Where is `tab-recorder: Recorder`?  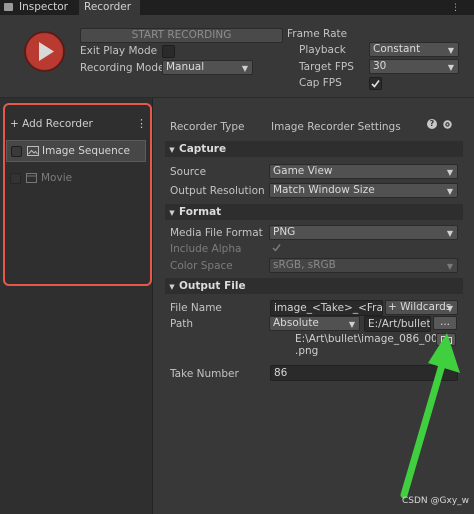 tab-recorder: Recorder is located at coordinates (109, 7).